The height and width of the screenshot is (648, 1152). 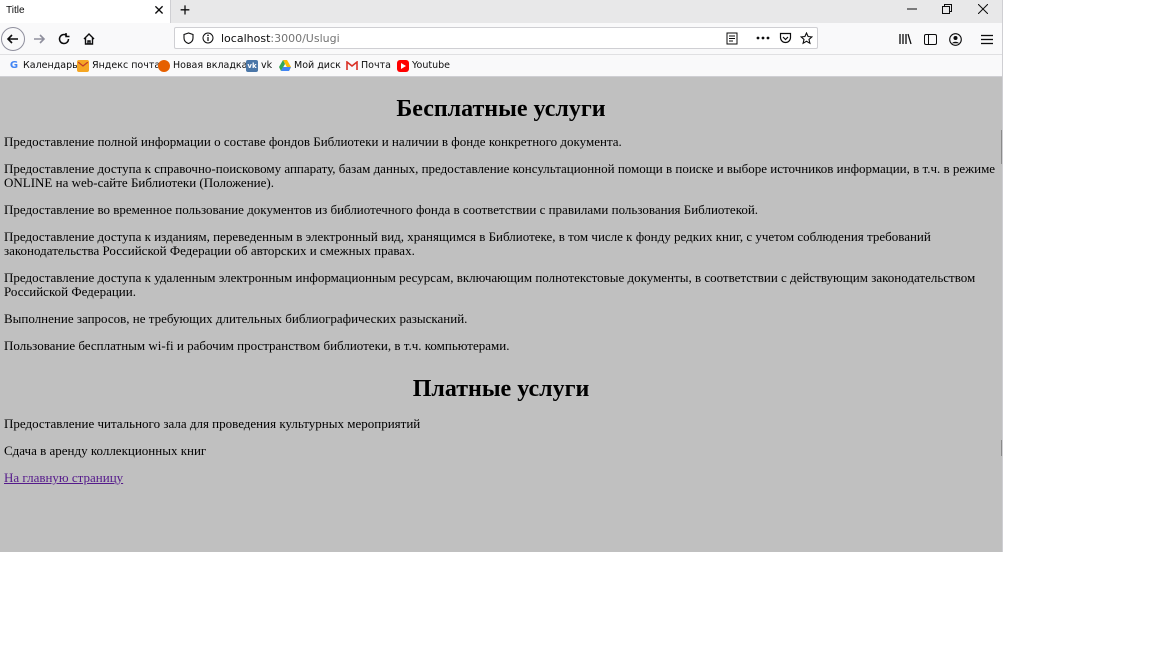 What do you see at coordinates (63, 477) in the screenshot?
I see `home-page-link: На главную страницу` at bounding box center [63, 477].